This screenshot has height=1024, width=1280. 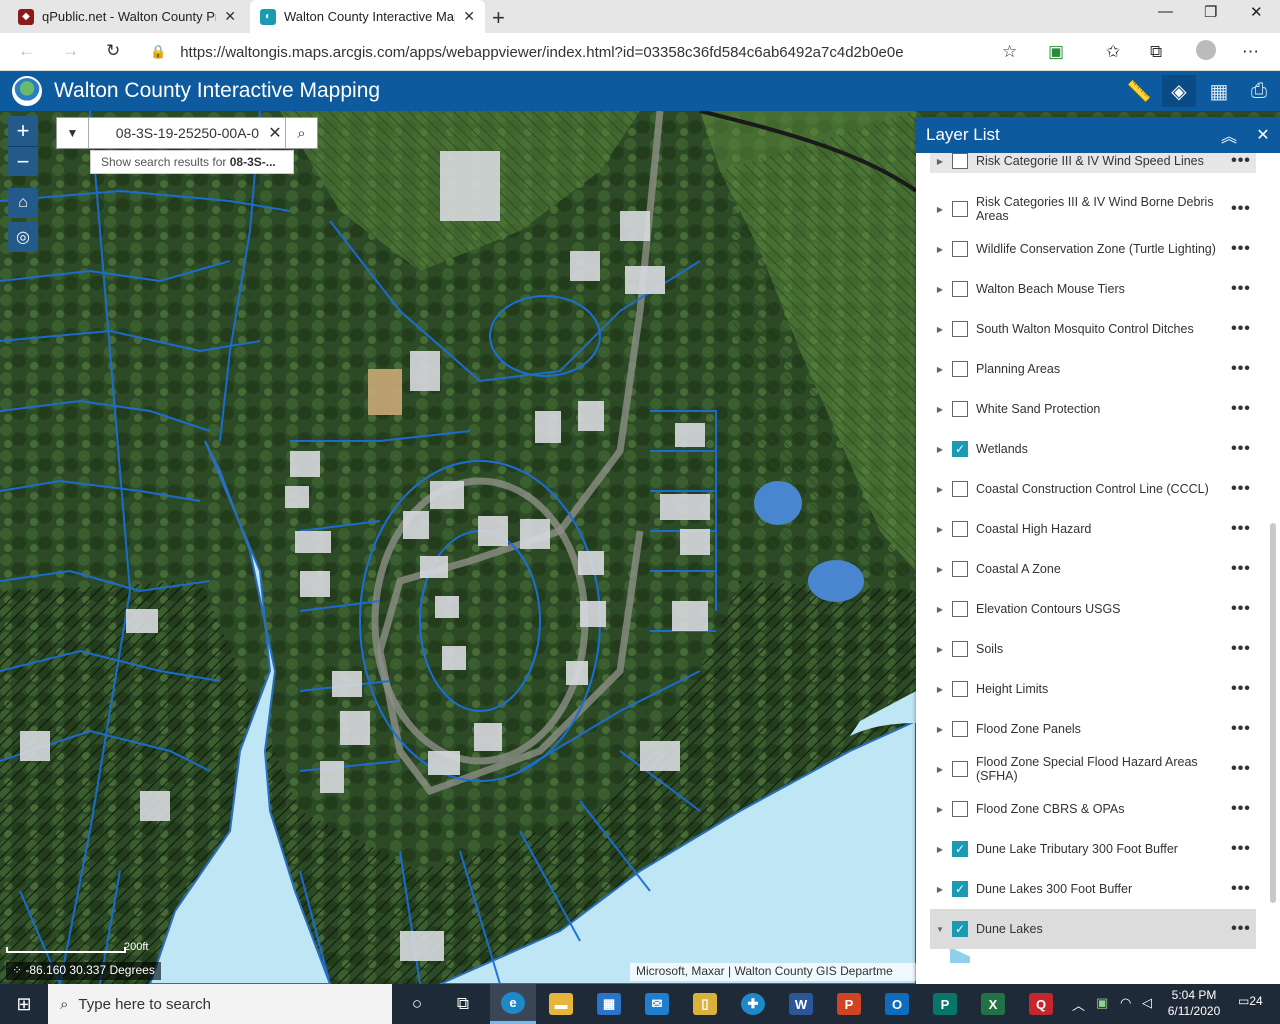 I want to click on tray-overflow-icon: ︿, so click(x=1078, y=1004).